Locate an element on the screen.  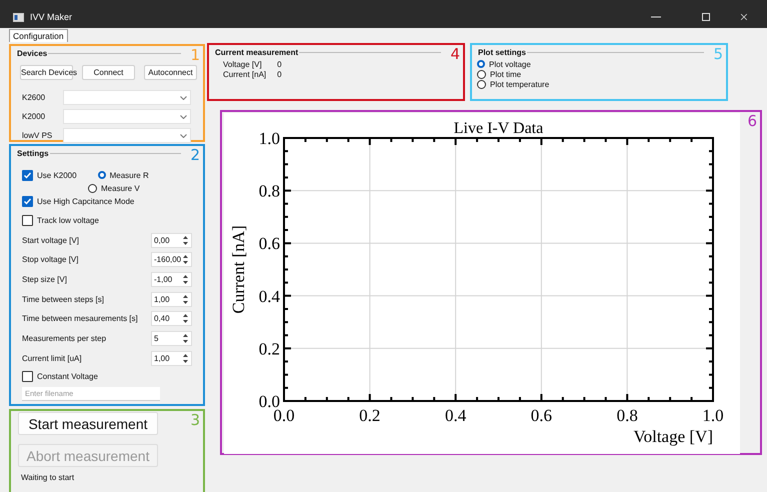
group-title: Current measurement is located at coordinates (256, 52).